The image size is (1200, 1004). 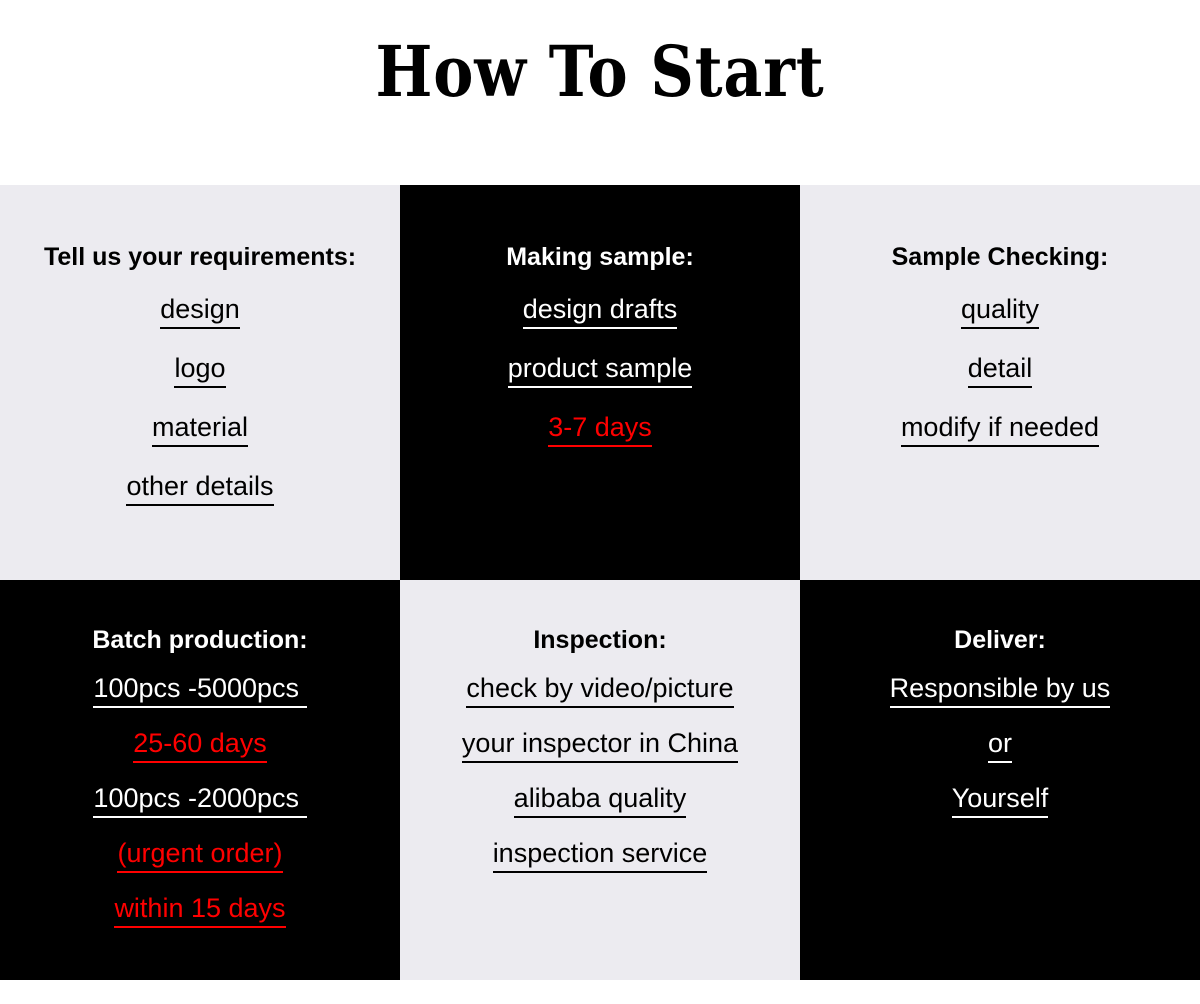 What do you see at coordinates (600, 430) in the screenshot?
I see `step-item-highlighted: 3-7 days` at bounding box center [600, 430].